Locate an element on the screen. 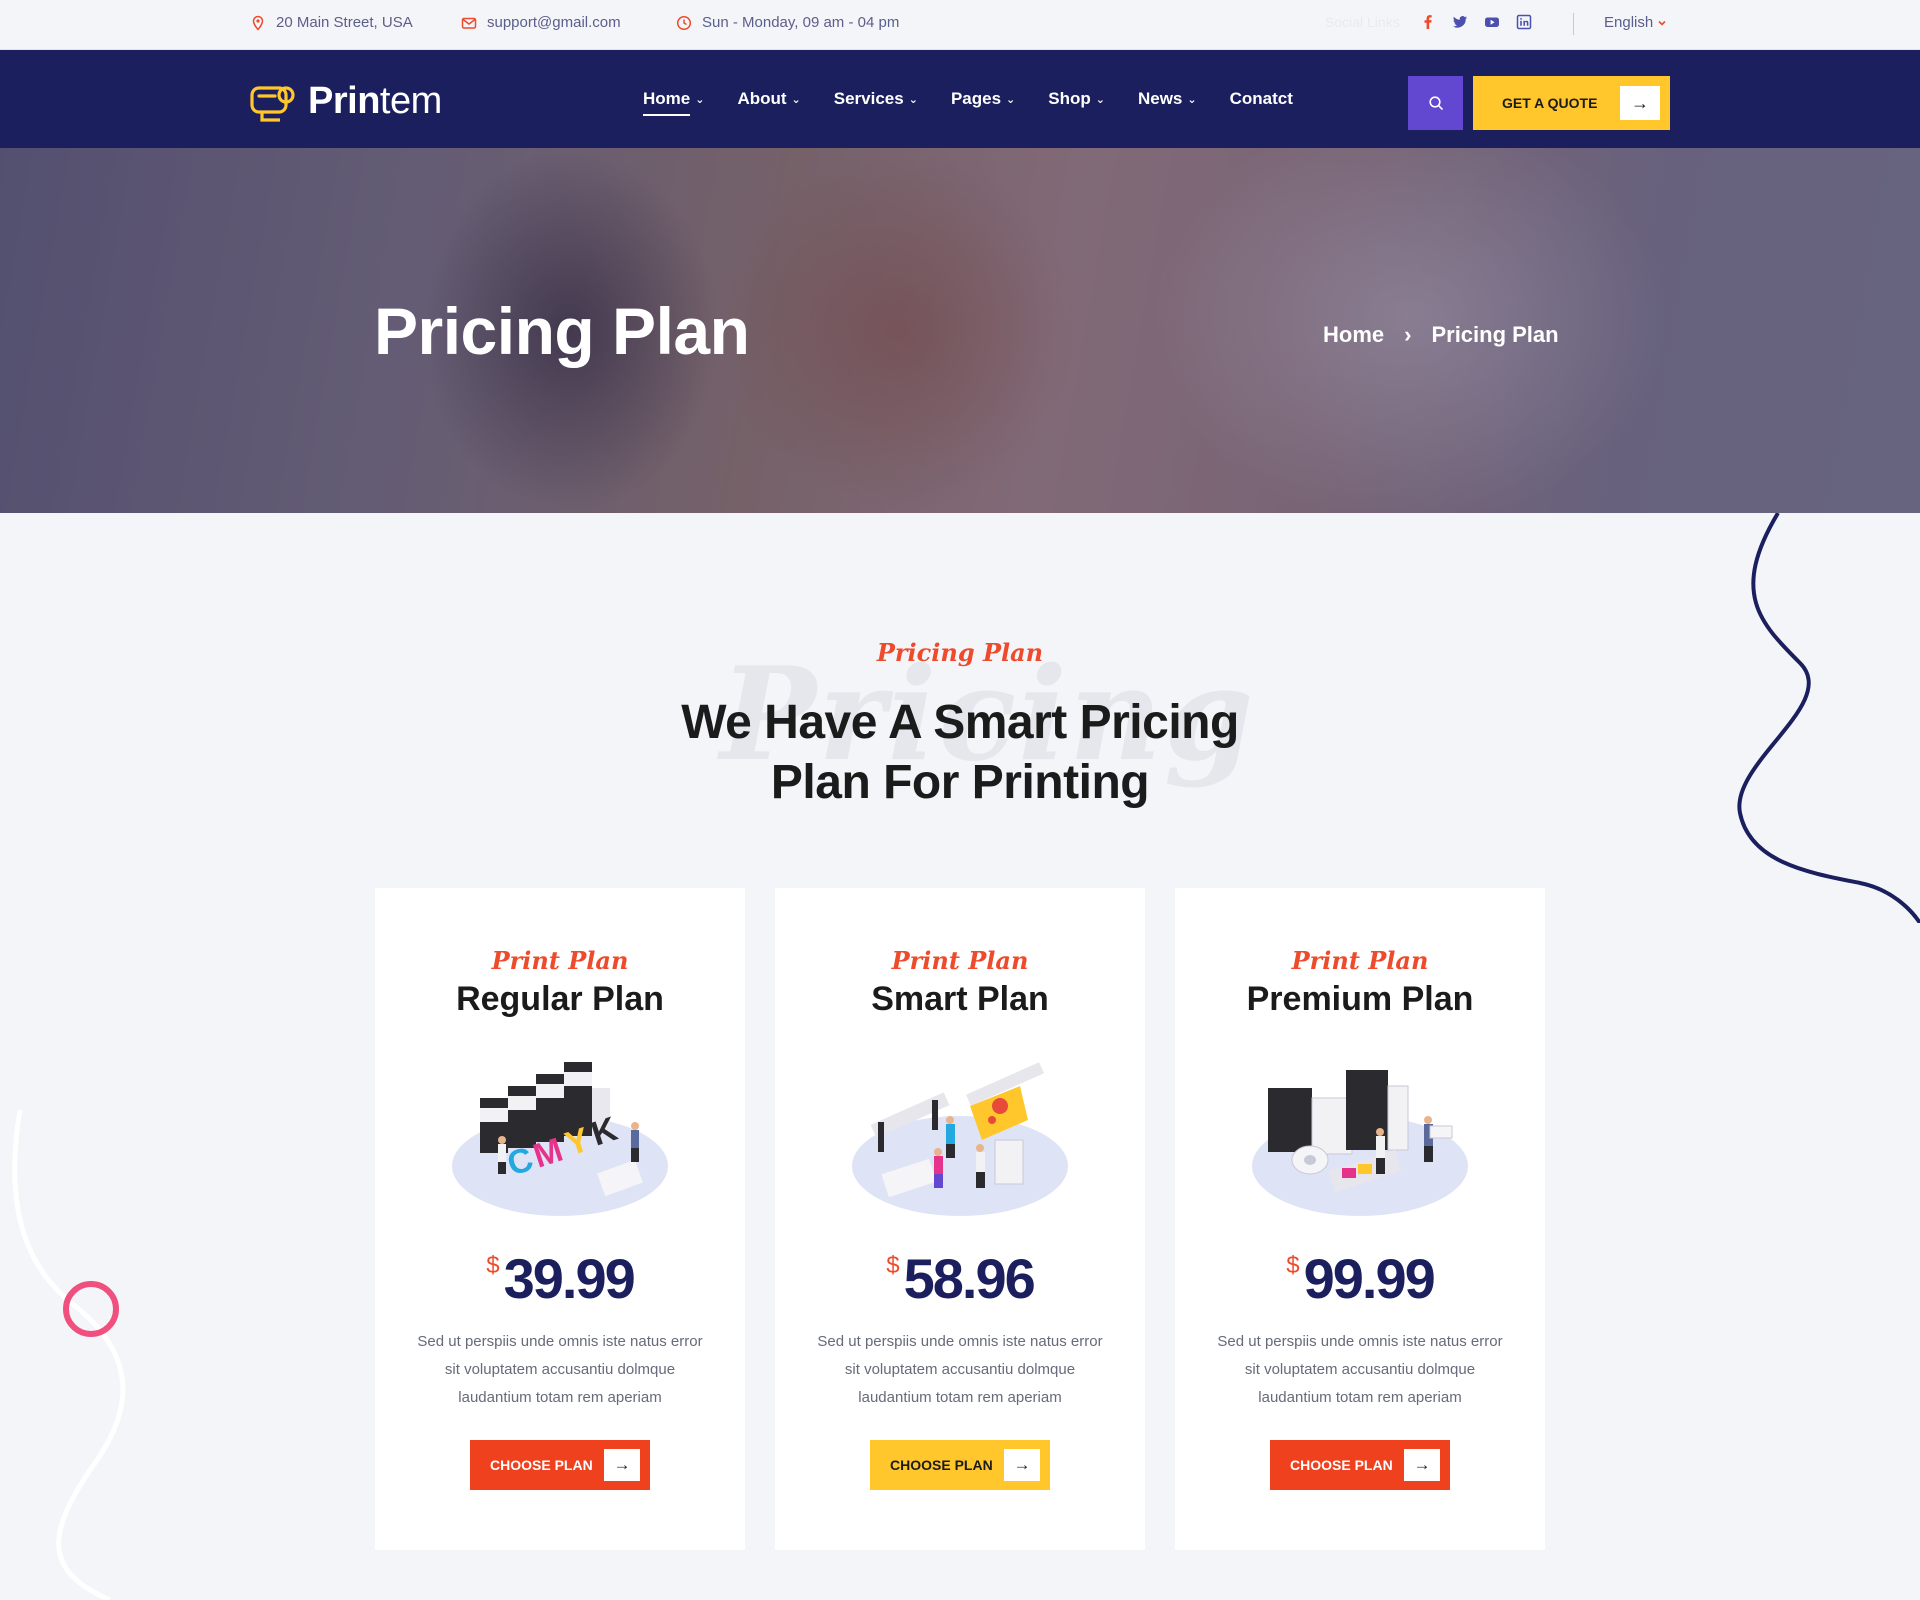  plan-price: $ 99.99 is located at coordinates (1360, 1278).